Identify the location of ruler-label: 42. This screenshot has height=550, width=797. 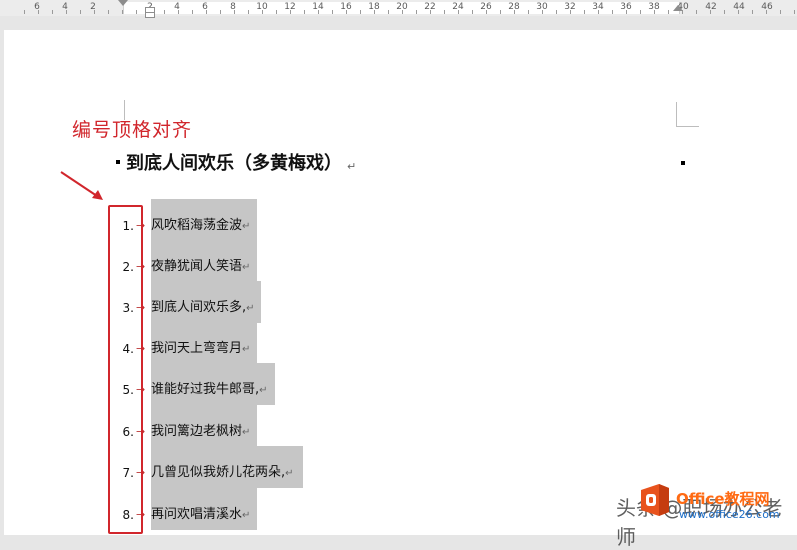
(711, 7).